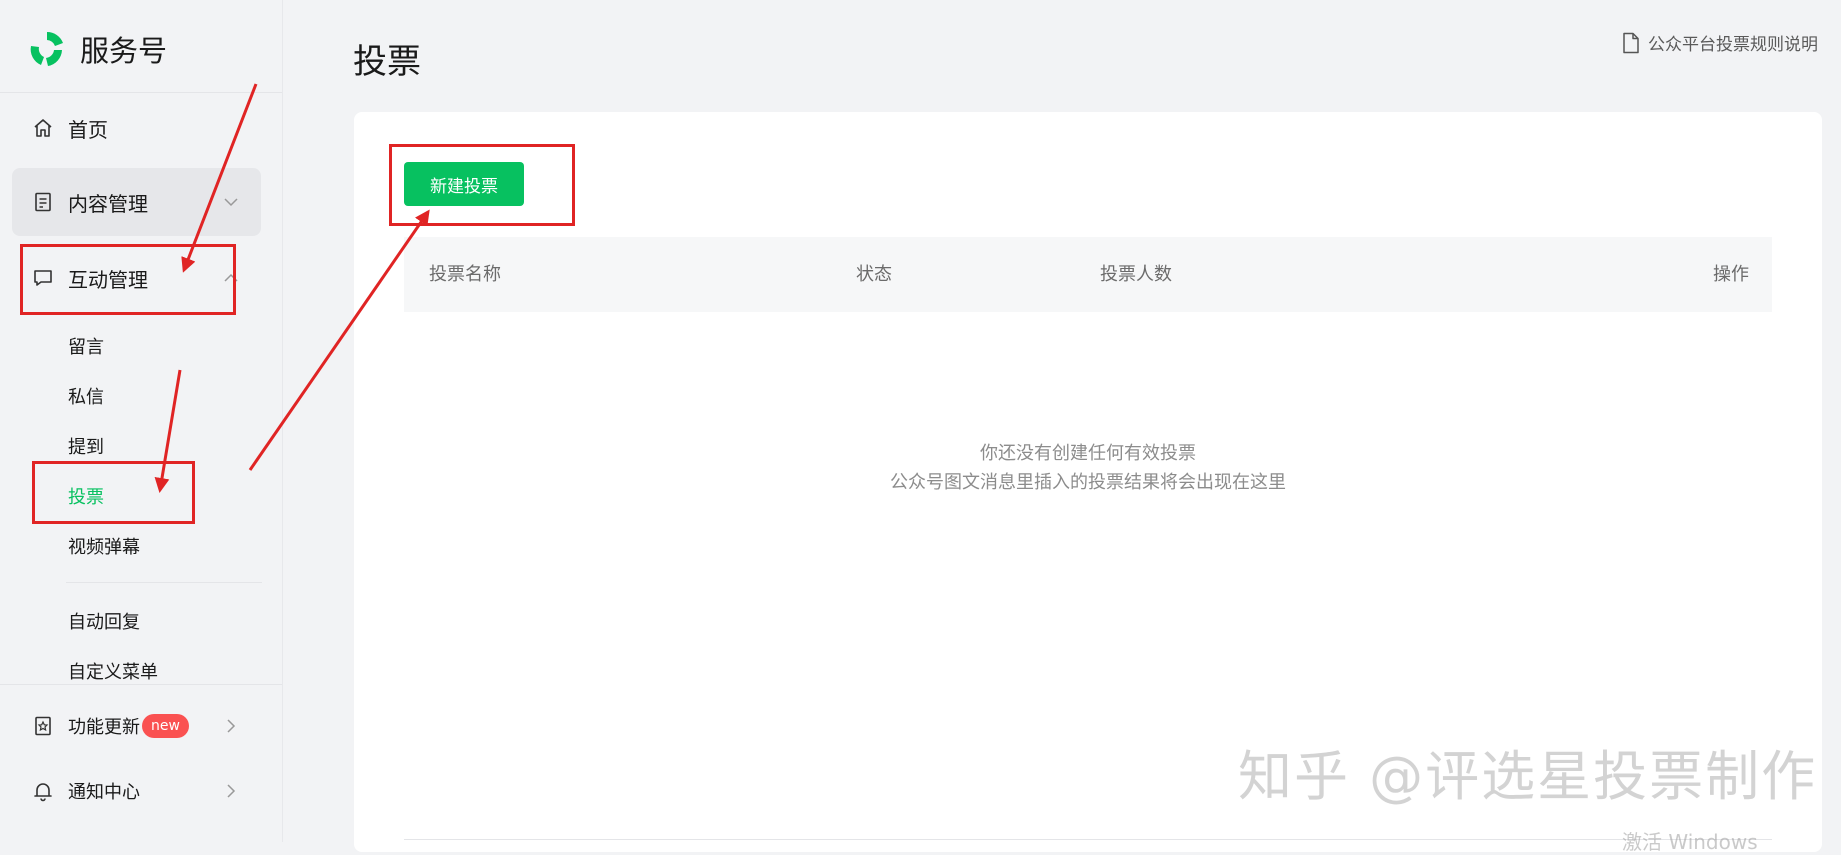  Describe the element at coordinates (1731, 274) in the screenshot. I see `column-header-actions: 操作` at that location.